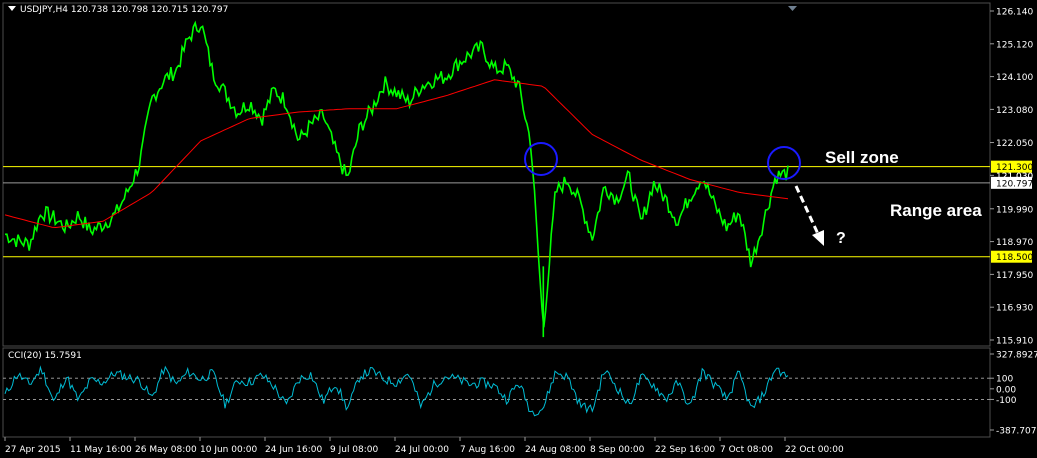 This screenshot has height=458, width=1037. What do you see at coordinates (1014, 210) in the screenshot?
I see `price-axis-label: 119.990` at bounding box center [1014, 210].